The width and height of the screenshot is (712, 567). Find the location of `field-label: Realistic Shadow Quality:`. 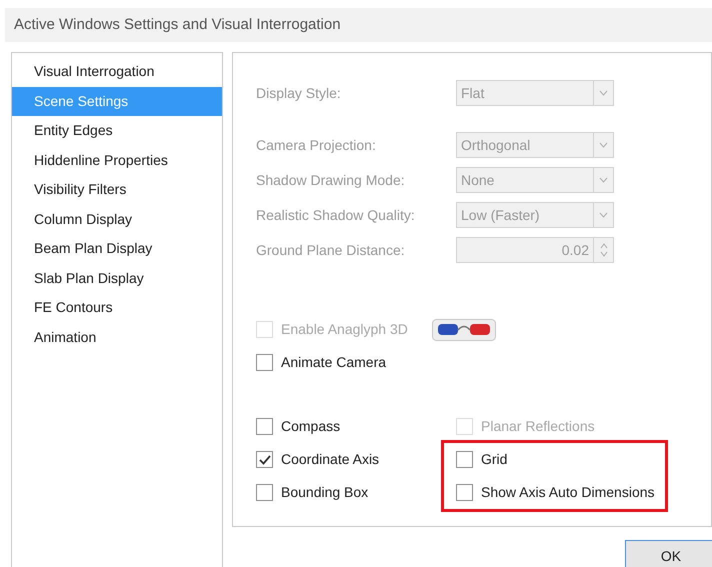

field-label: Realistic Shadow Quality: is located at coordinates (336, 215).